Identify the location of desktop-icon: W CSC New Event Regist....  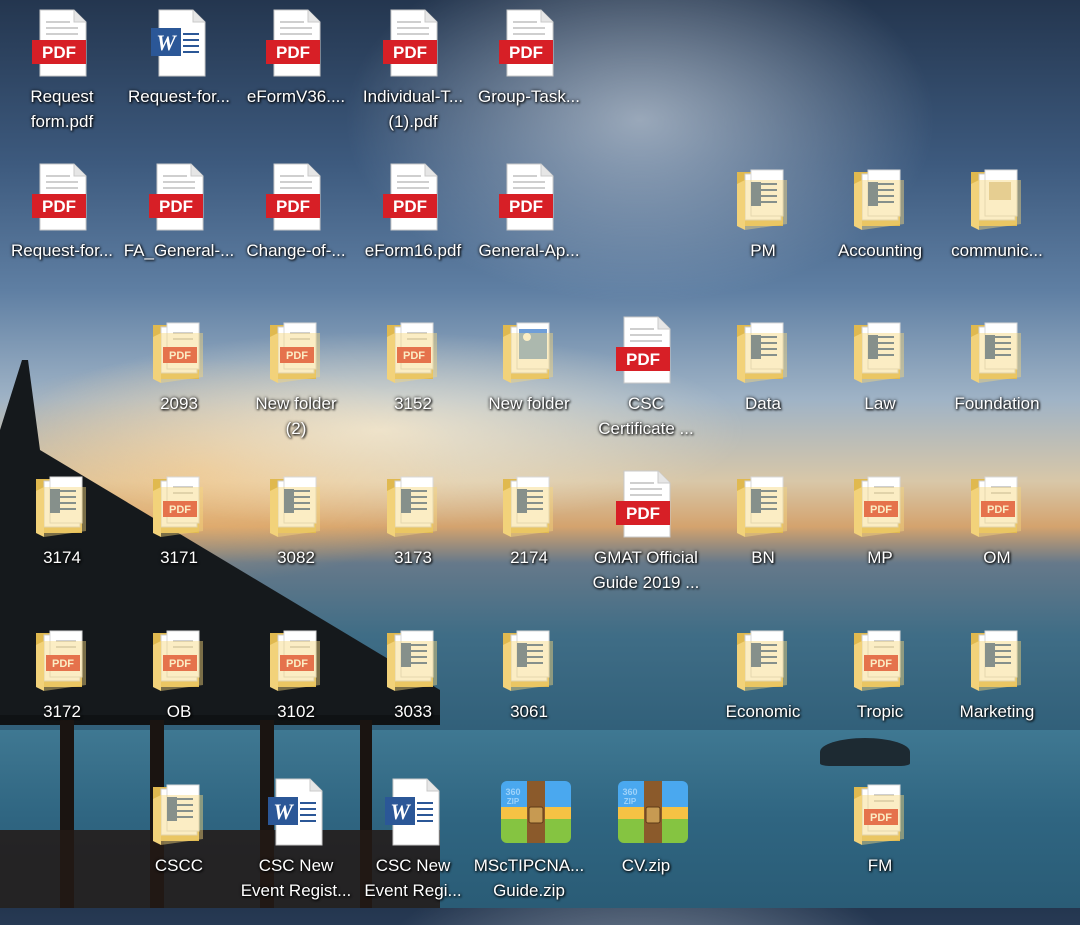
(296, 849).